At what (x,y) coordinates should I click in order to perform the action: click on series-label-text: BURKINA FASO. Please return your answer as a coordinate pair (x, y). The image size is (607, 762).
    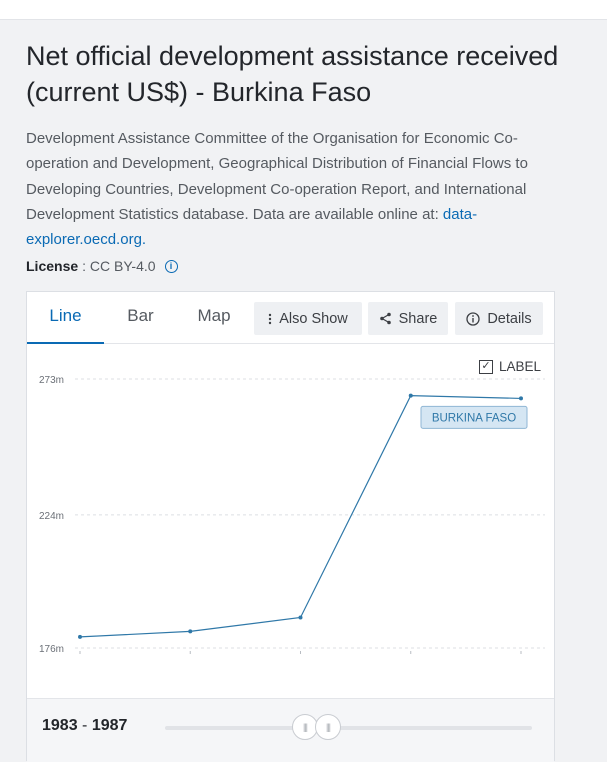
    Looking at the image, I should click on (474, 418).